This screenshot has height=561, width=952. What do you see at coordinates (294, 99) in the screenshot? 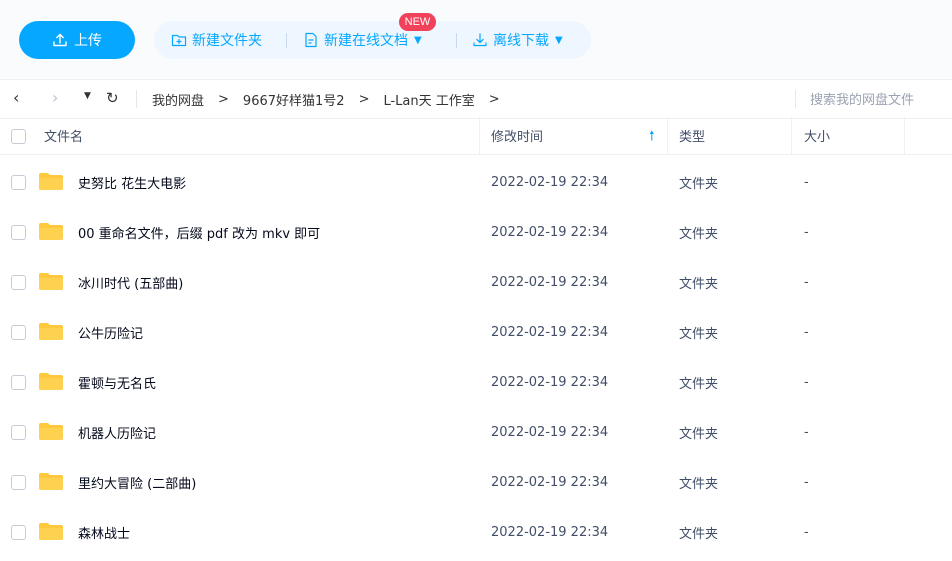
I see `breadcrumb-item: 9667好样猫1号2` at bounding box center [294, 99].